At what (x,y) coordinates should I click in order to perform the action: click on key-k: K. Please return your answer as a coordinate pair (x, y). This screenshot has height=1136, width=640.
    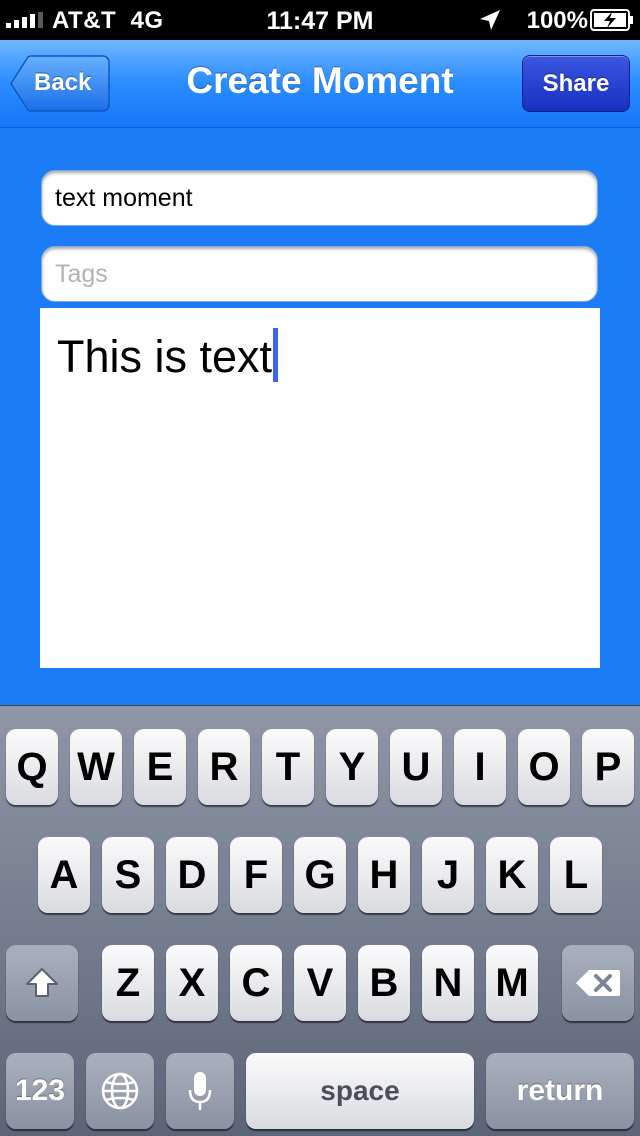
    Looking at the image, I should click on (512, 875).